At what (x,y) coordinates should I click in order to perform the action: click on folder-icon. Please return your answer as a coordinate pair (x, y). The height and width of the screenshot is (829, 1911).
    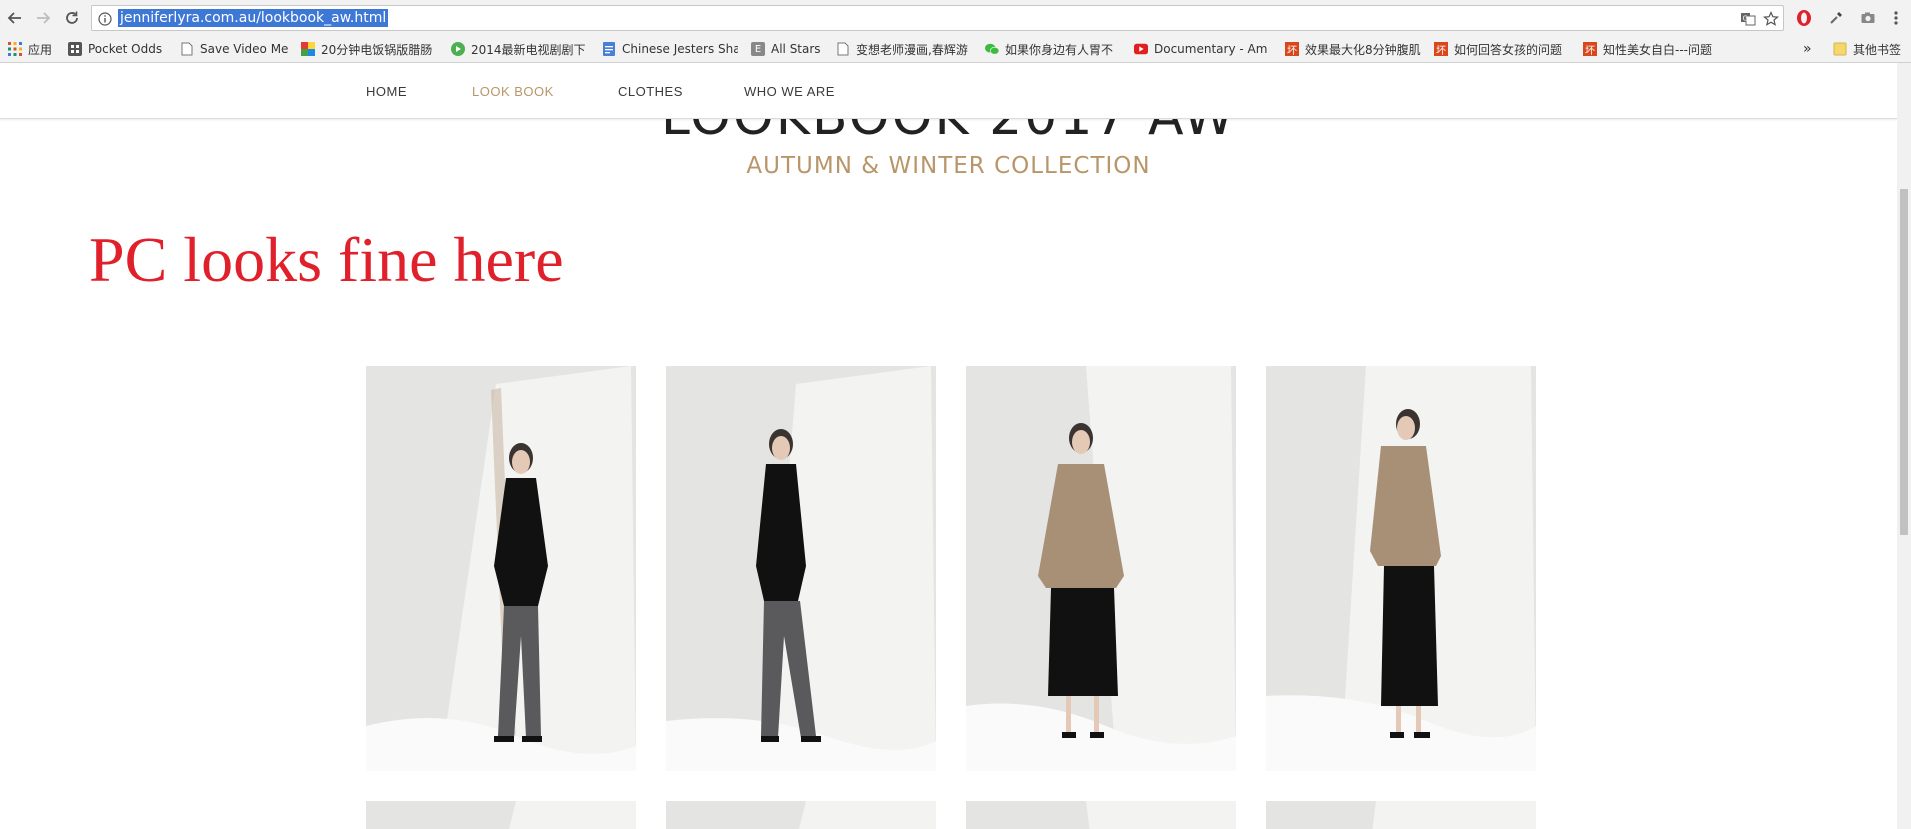
    Looking at the image, I should click on (1840, 49).